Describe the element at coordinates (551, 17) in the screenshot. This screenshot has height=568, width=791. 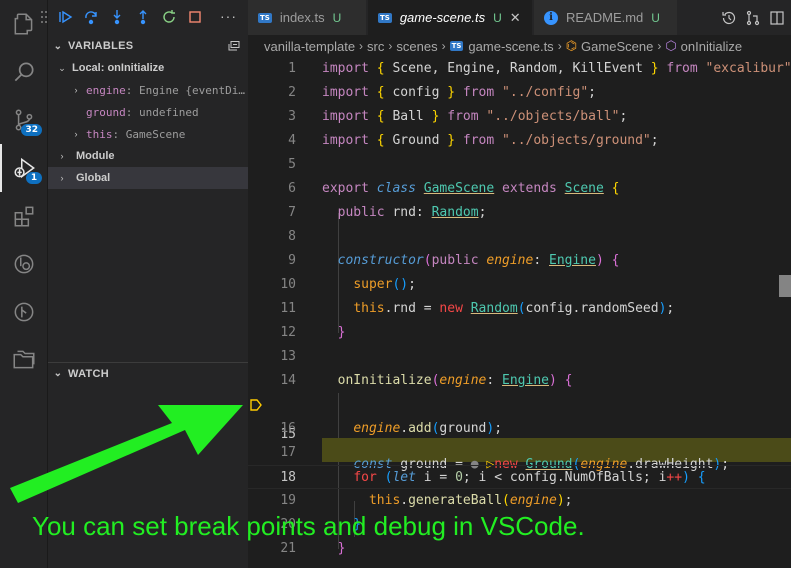
I see `info-icon: i` at that location.